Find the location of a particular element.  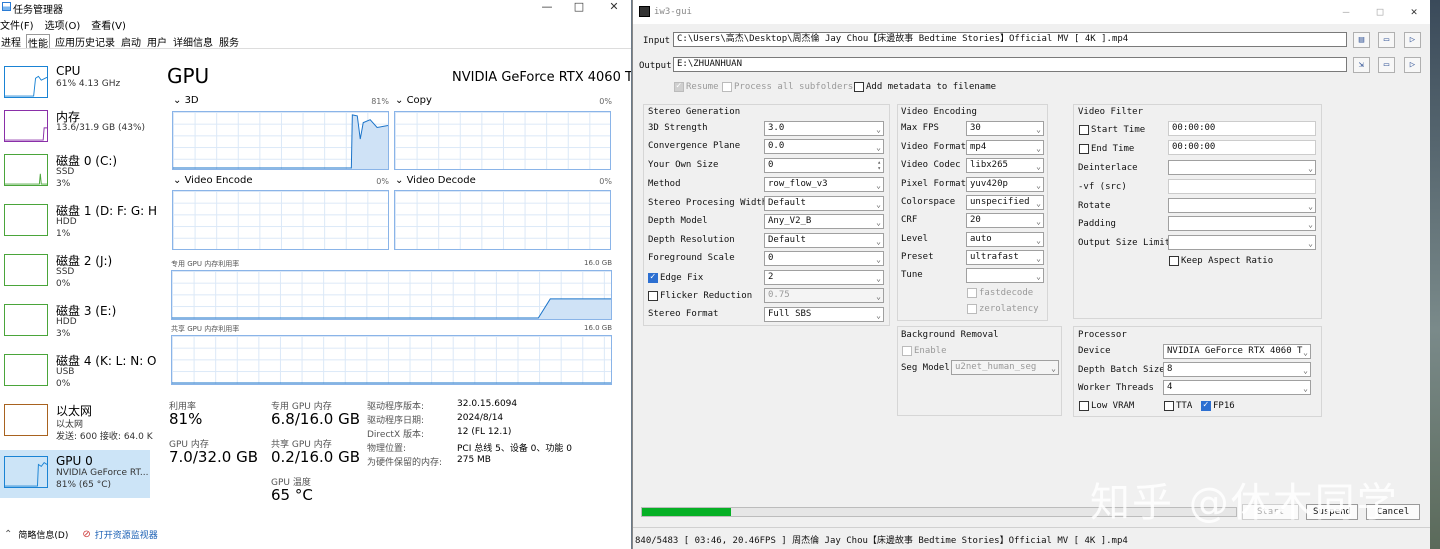

disk-mini-graph is located at coordinates (26, 170).